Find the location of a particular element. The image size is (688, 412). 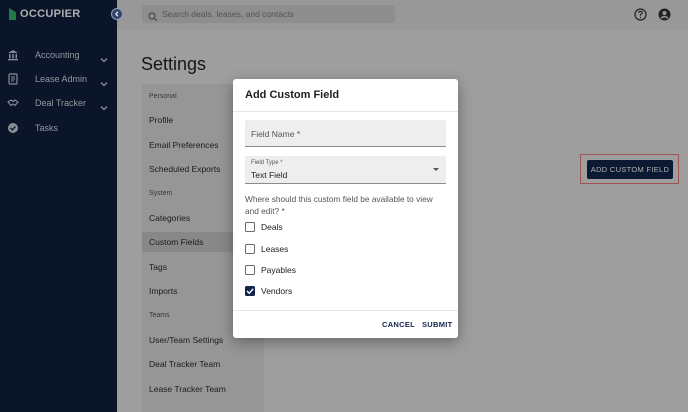

cancel-button: CANCEL is located at coordinates (398, 324).